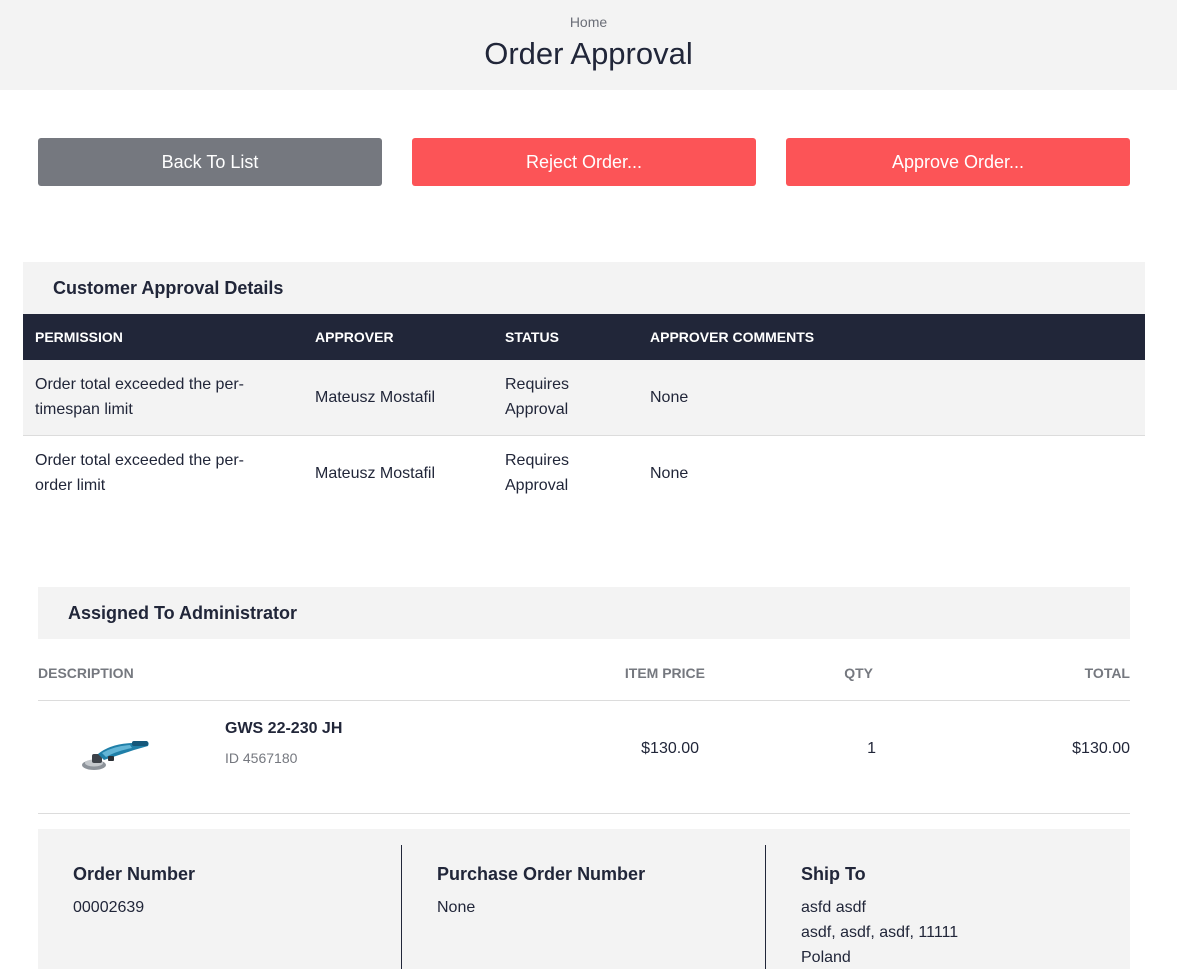  What do you see at coordinates (833, 874) in the screenshot?
I see `ship-to-label: Ship To` at bounding box center [833, 874].